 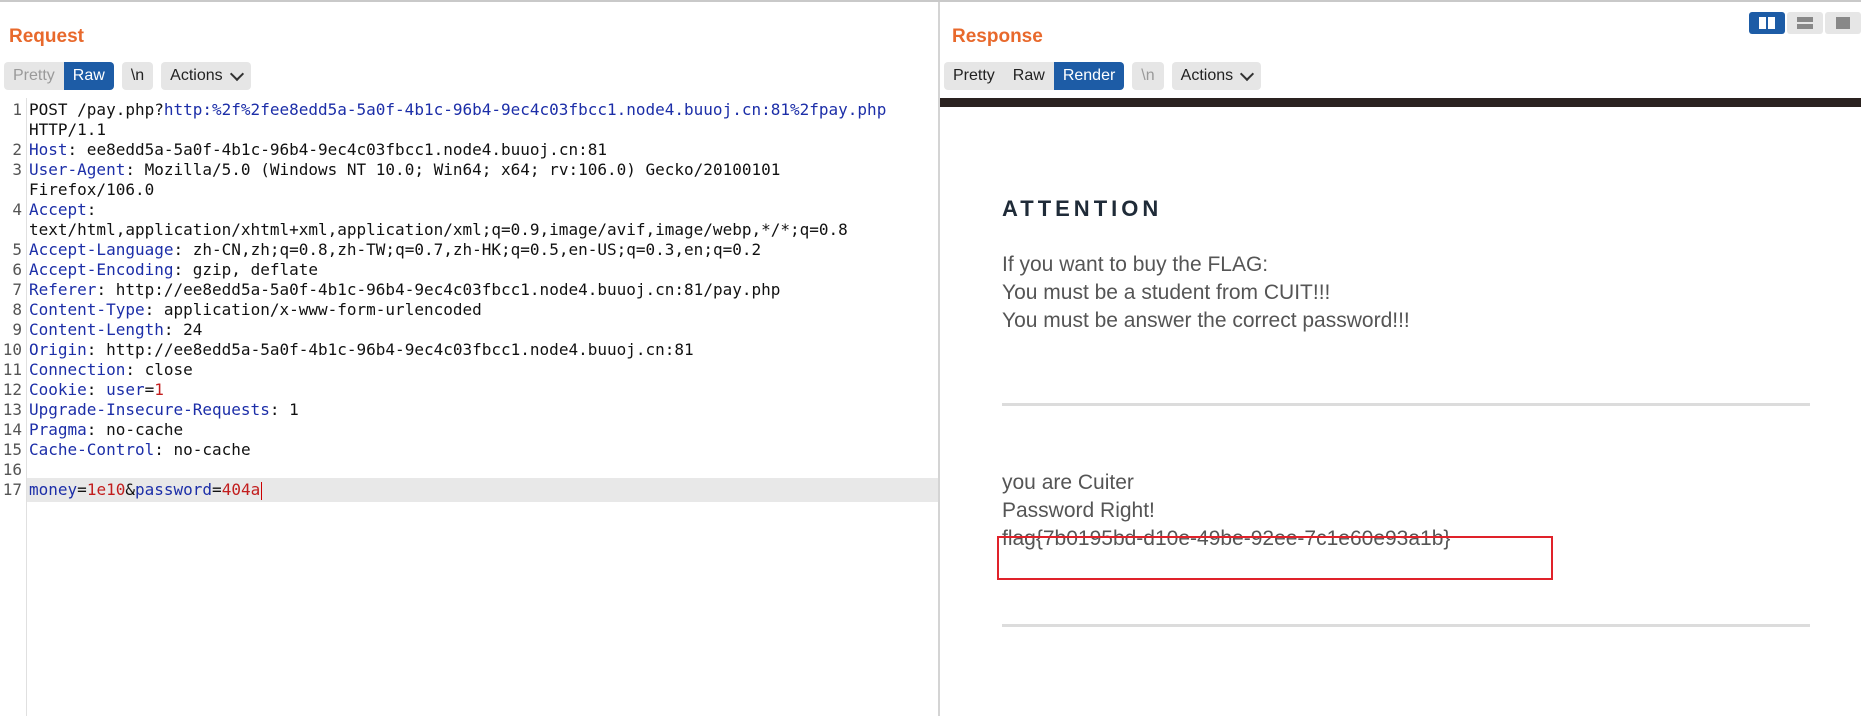 I want to click on editor-line-current: 17 money=1e10&password=404a, so click(x=470, y=490).